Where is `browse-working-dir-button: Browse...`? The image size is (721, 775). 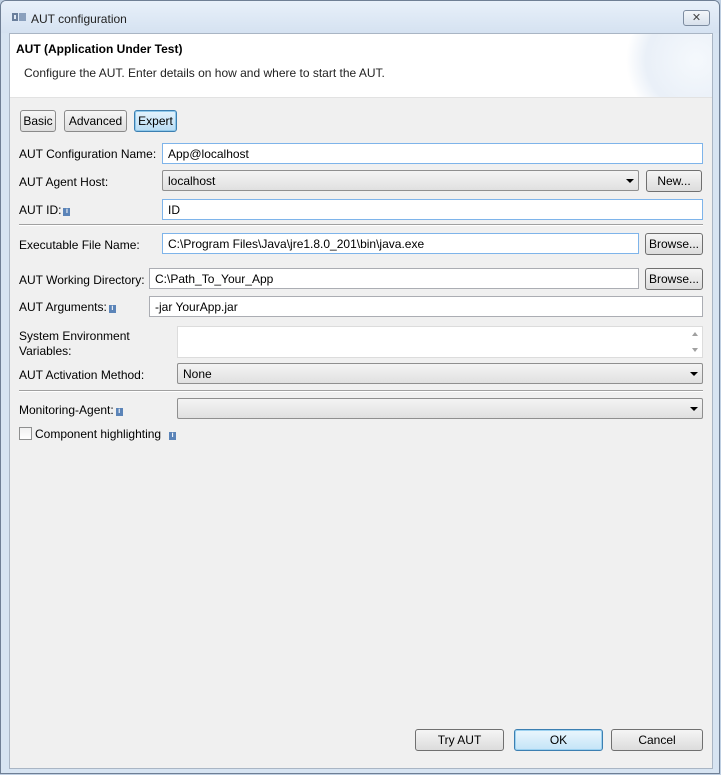 browse-working-dir-button: Browse... is located at coordinates (674, 279).